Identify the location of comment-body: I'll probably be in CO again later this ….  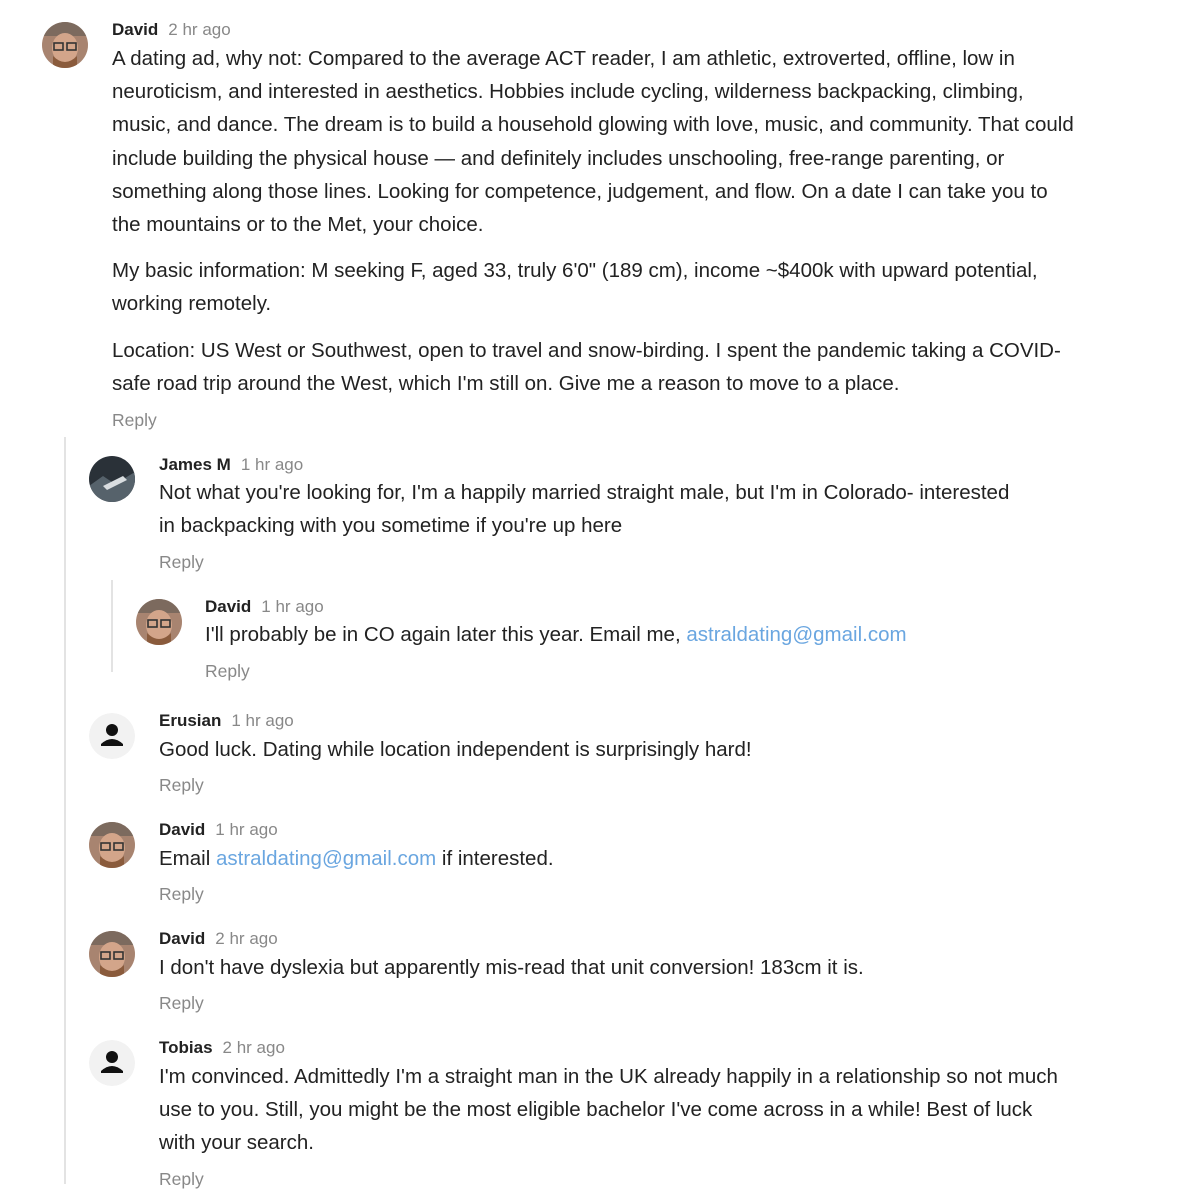
(635, 634).